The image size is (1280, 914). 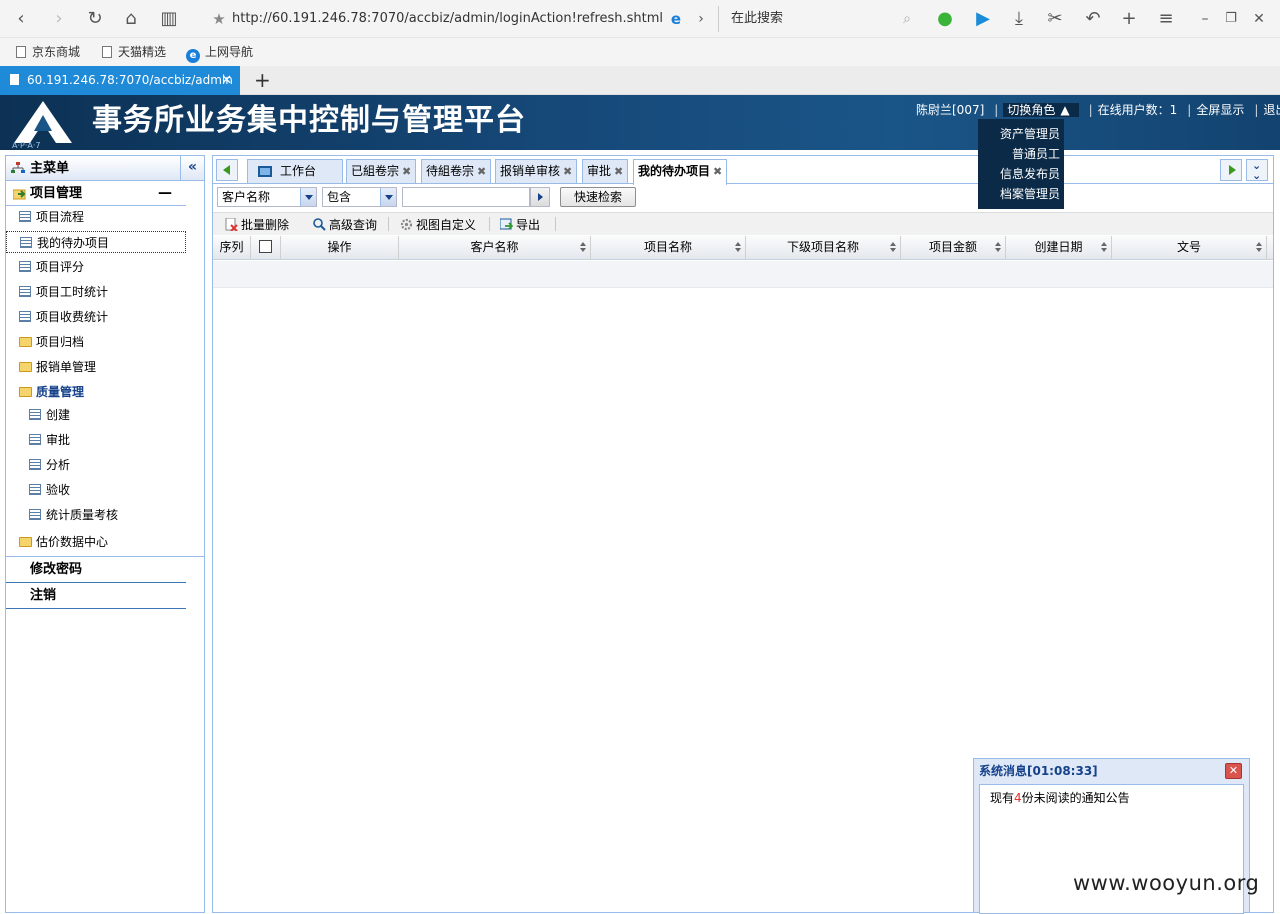 What do you see at coordinates (257, 225) in the screenshot?
I see `batch-delete-button: 批量删除` at bounding box center [257, 225].